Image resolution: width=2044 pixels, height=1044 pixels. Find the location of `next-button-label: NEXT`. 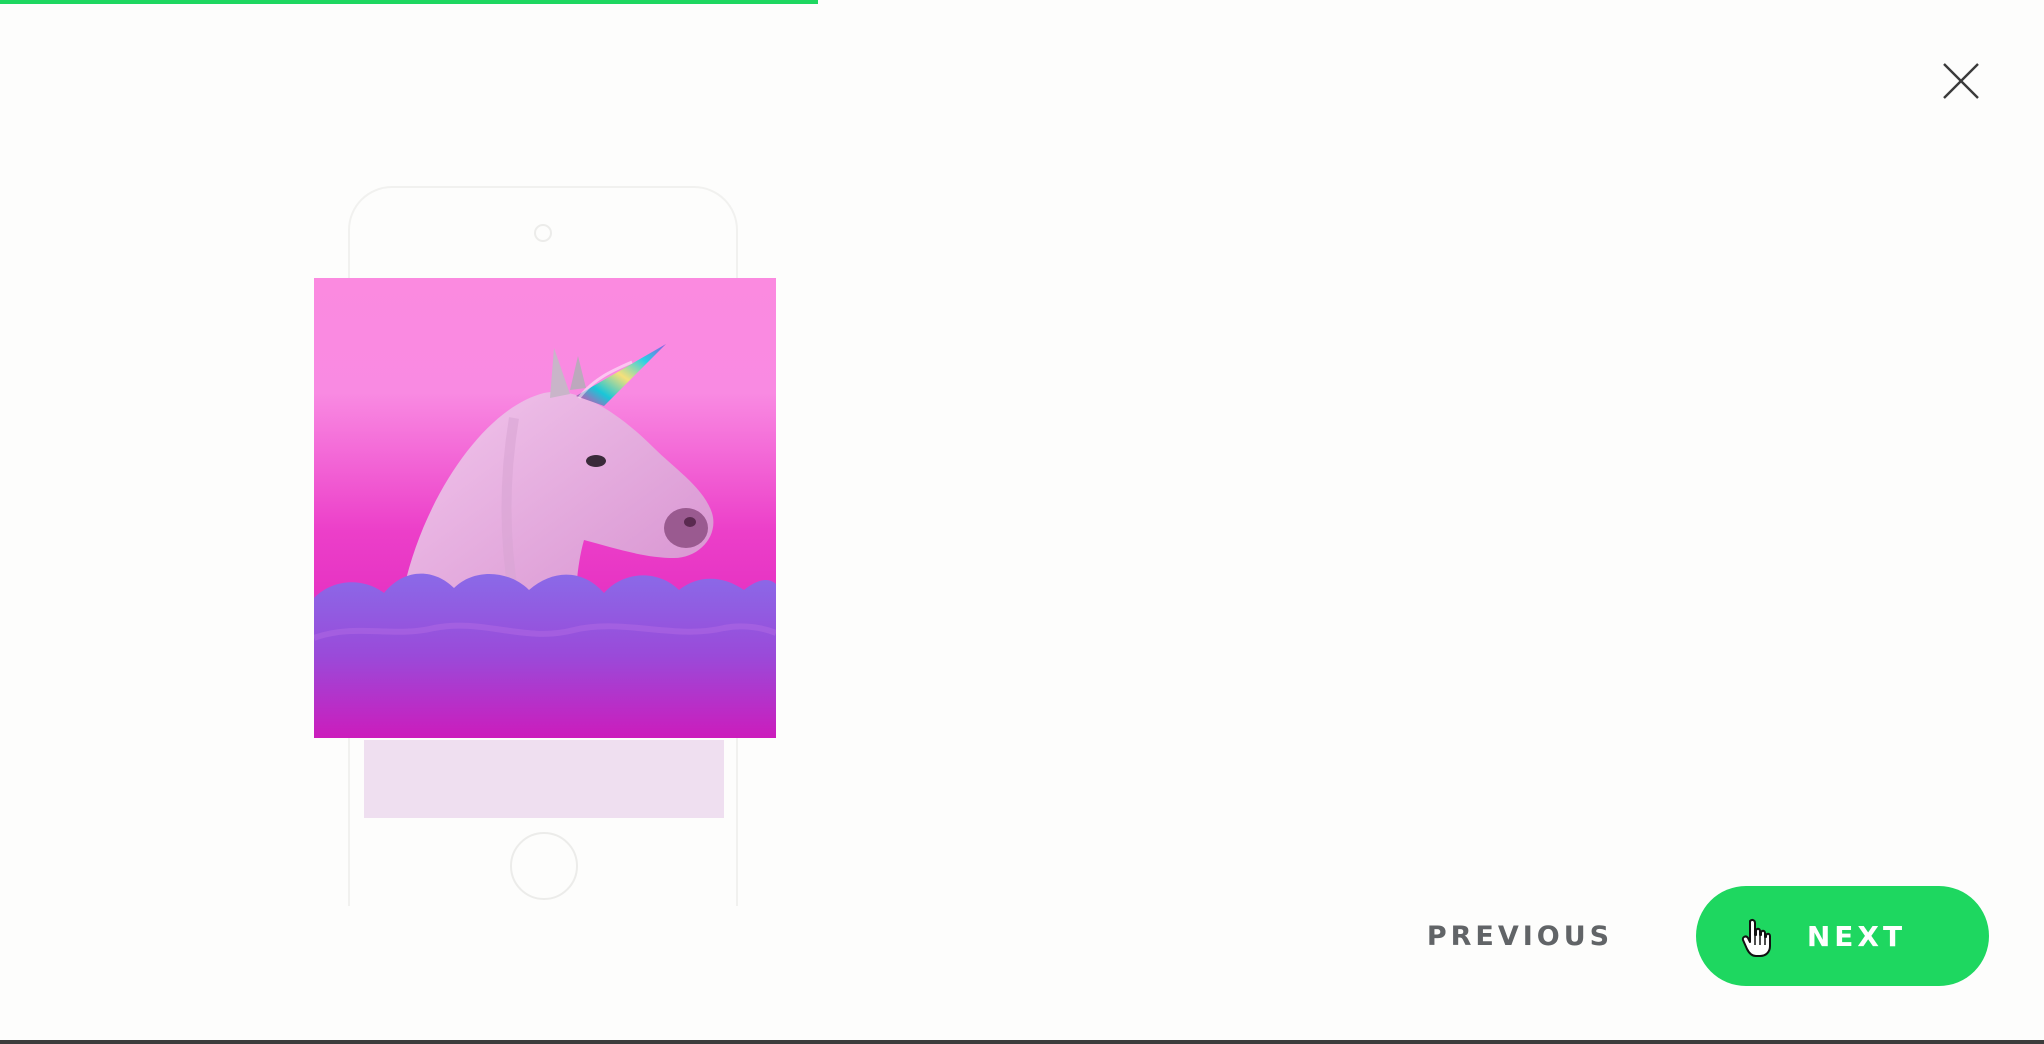

next-button-label: NEXT is located at coordinates (1856, 936).